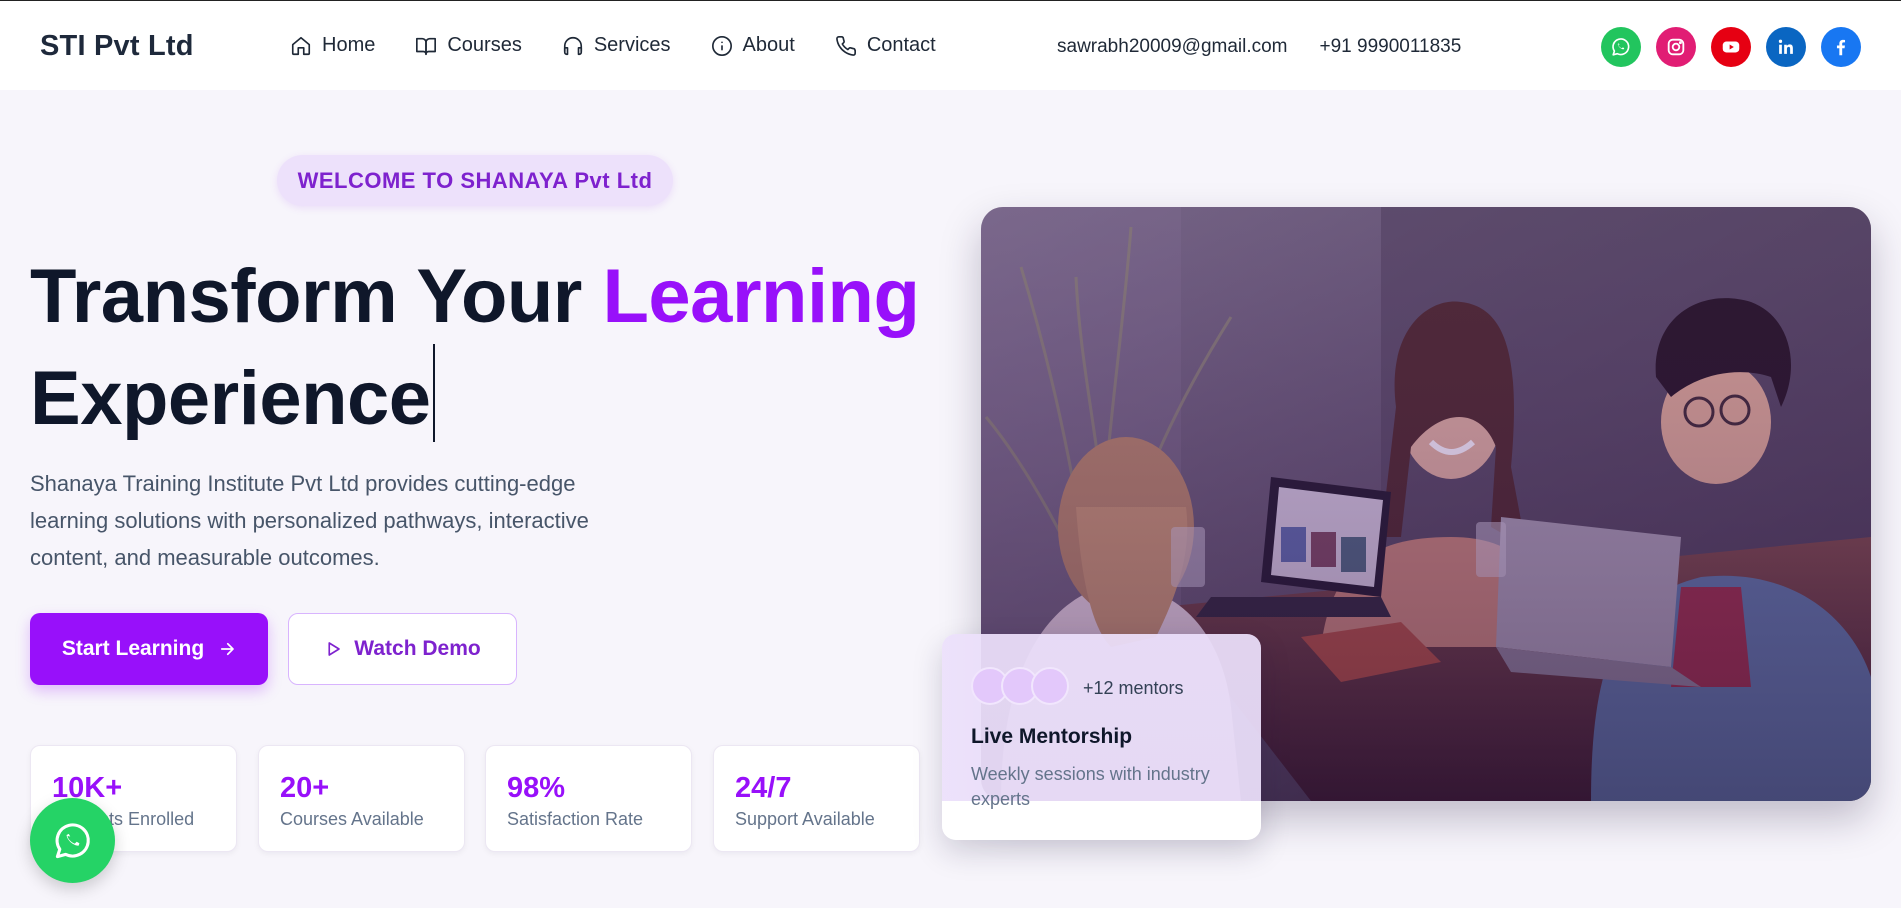 Image resolution: width=1901 pixels, height=908 pixels. Describe the element at coordinates (721, 45) in the screenshot. I see `info-icon` at that location.